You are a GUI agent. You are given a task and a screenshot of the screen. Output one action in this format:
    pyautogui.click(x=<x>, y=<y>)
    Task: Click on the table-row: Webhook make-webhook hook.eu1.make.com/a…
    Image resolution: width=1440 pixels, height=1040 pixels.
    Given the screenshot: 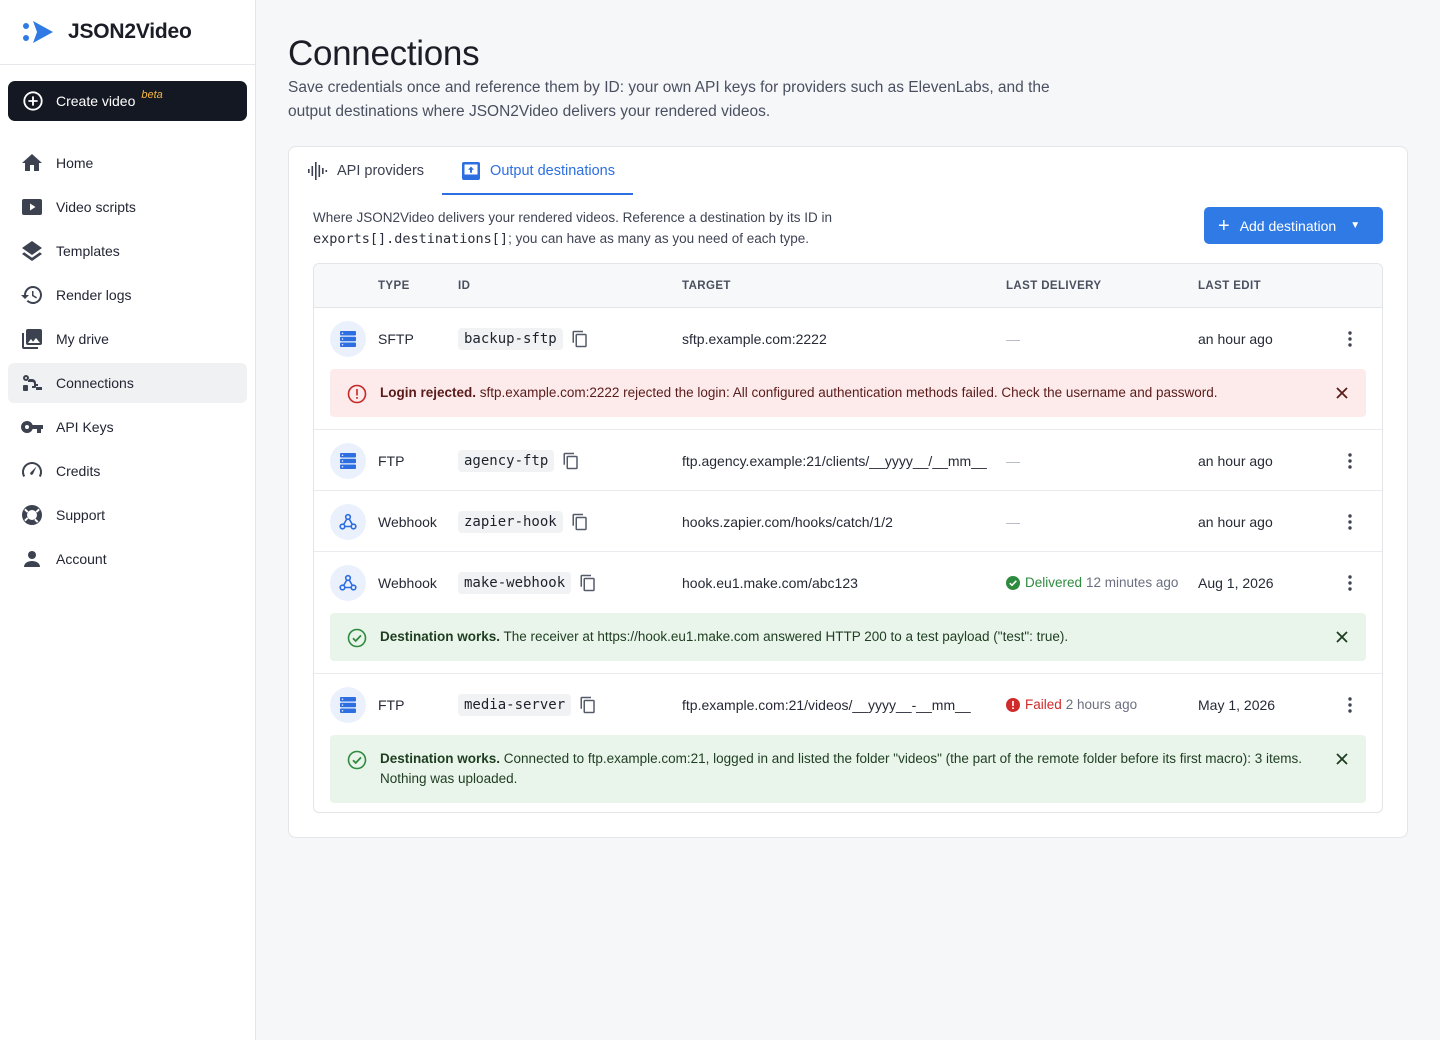 What is the action you would take?
    pyautogui.click(x=848, y=582)
    